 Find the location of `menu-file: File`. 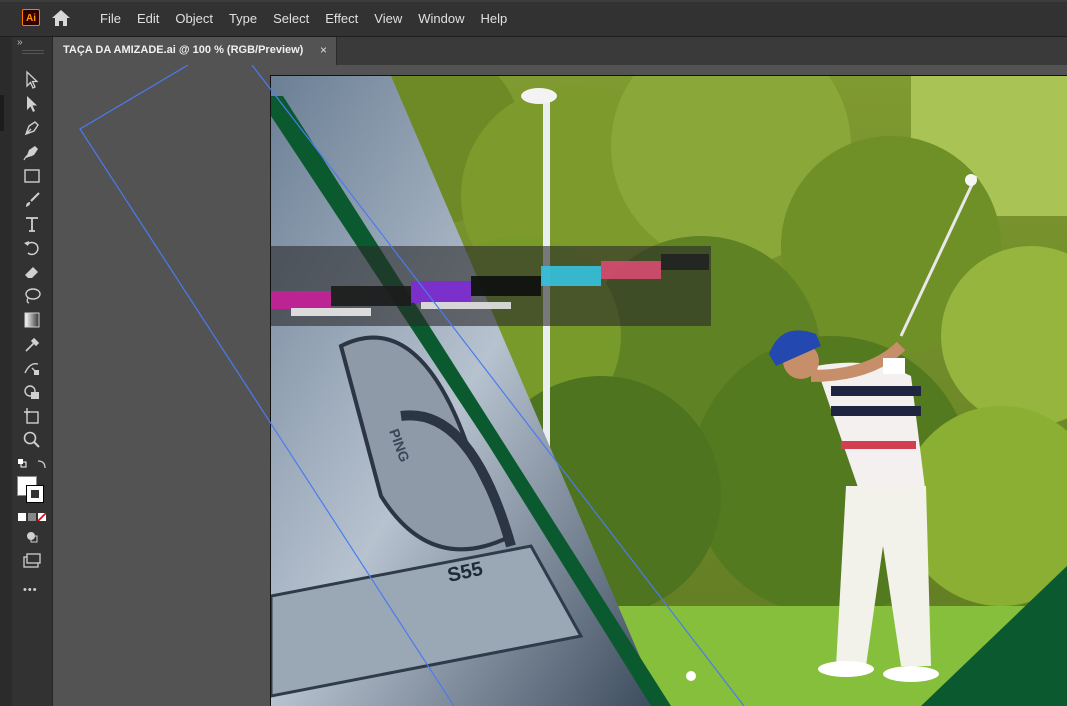

menu-file: File is located at coordinates (110, 18).